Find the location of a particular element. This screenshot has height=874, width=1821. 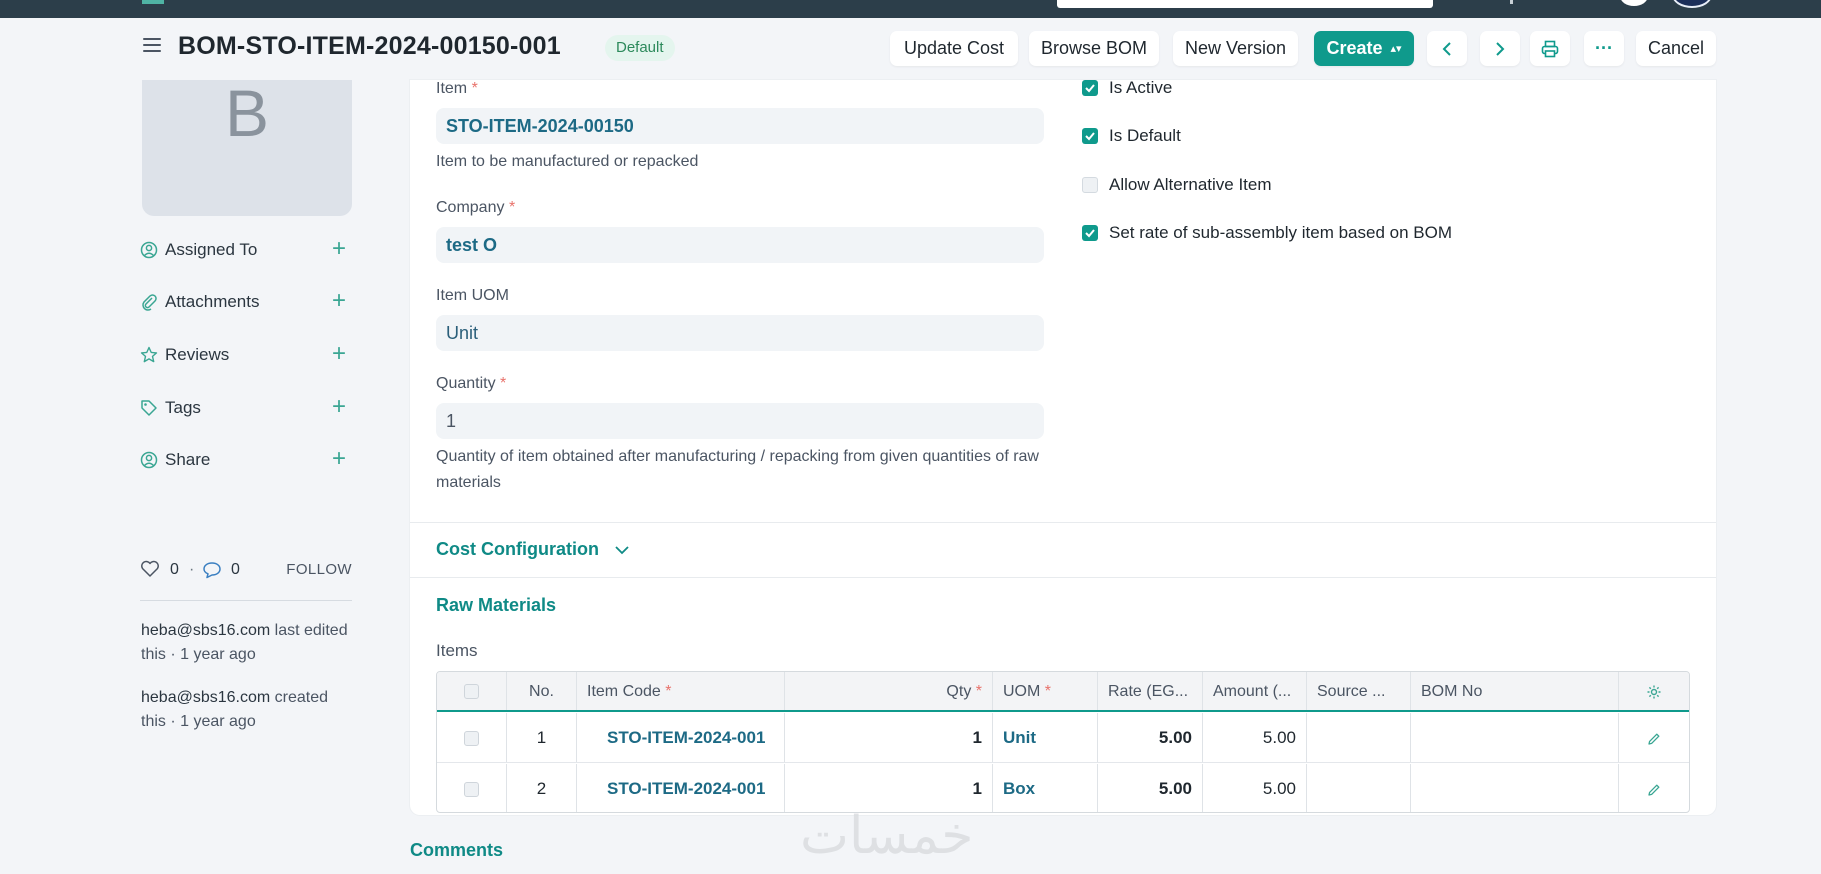

cancel-button: Cancel is located at coordinates (1676, 48).